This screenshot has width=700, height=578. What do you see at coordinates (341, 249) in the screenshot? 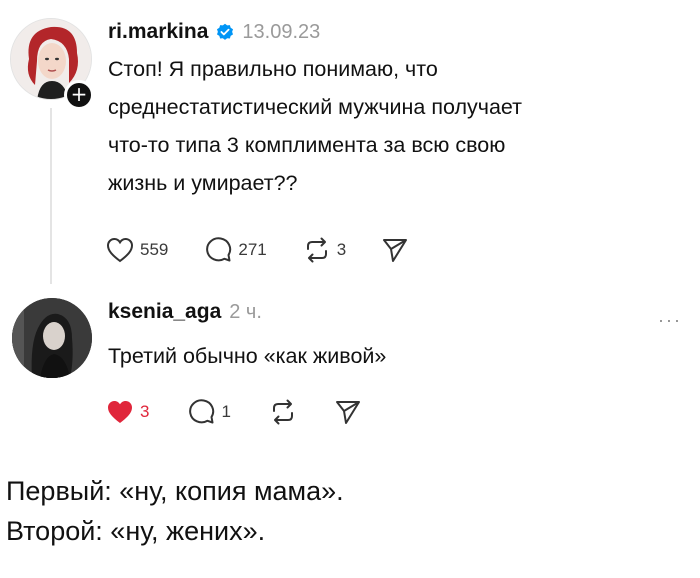
I see `repost-count: 3` at bounding box center [341, 249].